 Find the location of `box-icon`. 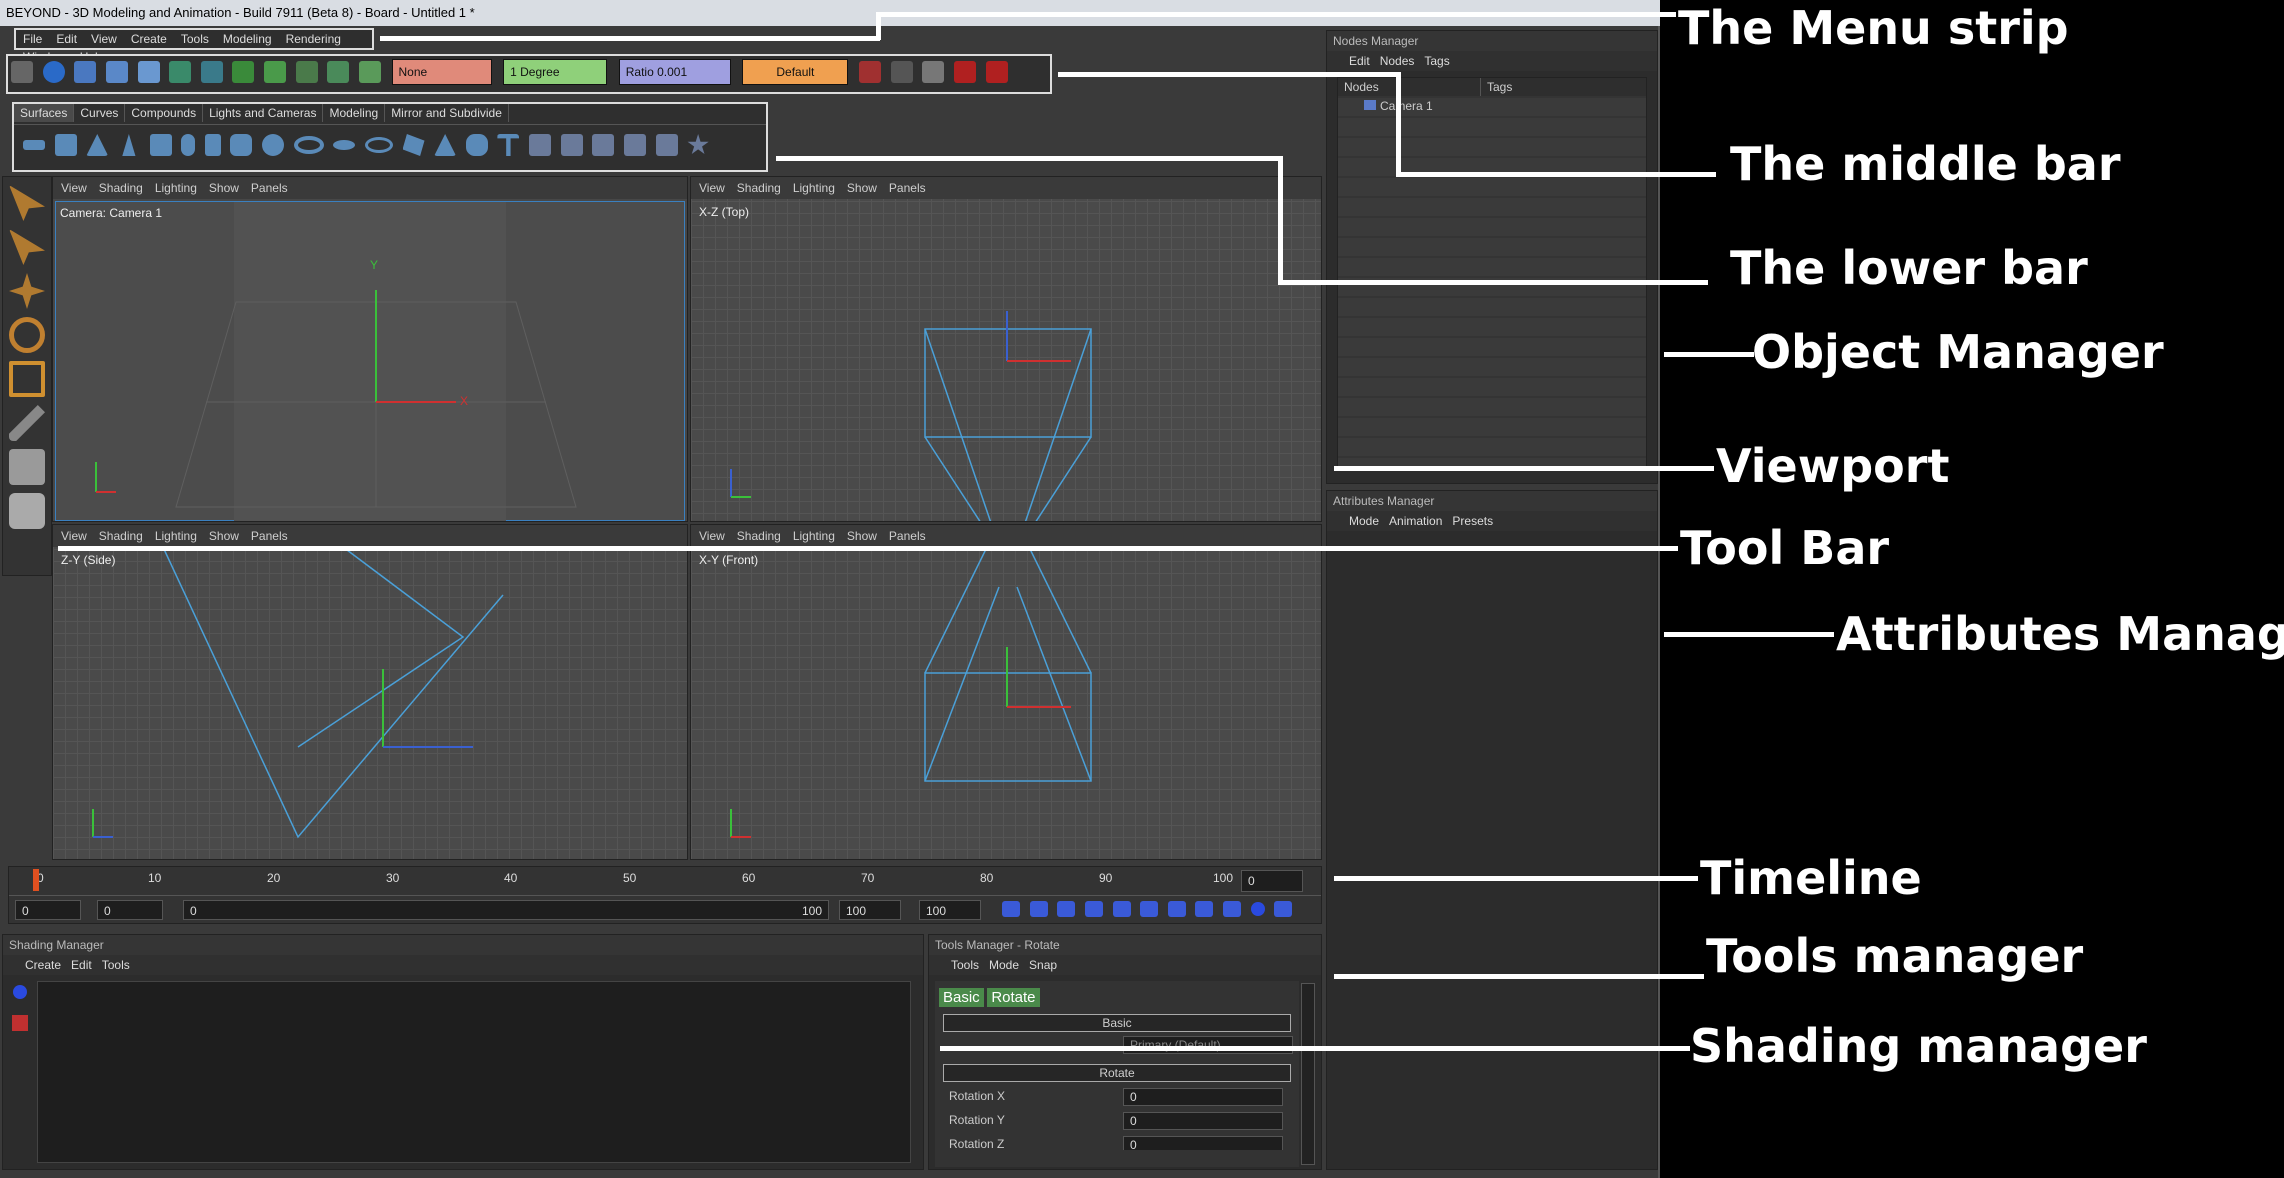

box-icon is located at coordinates (540, 145).